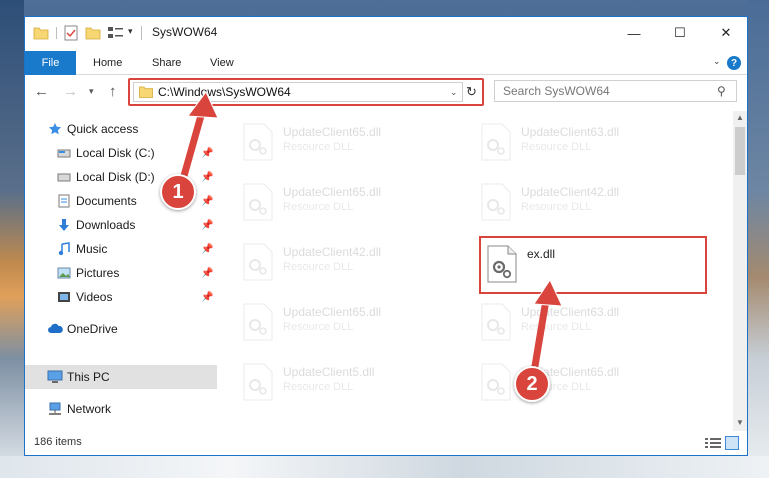 Image resolution: width=769 pixels, height=478 pixels. I want to click on scroll-up-icon: ▲, so click(740, 117).